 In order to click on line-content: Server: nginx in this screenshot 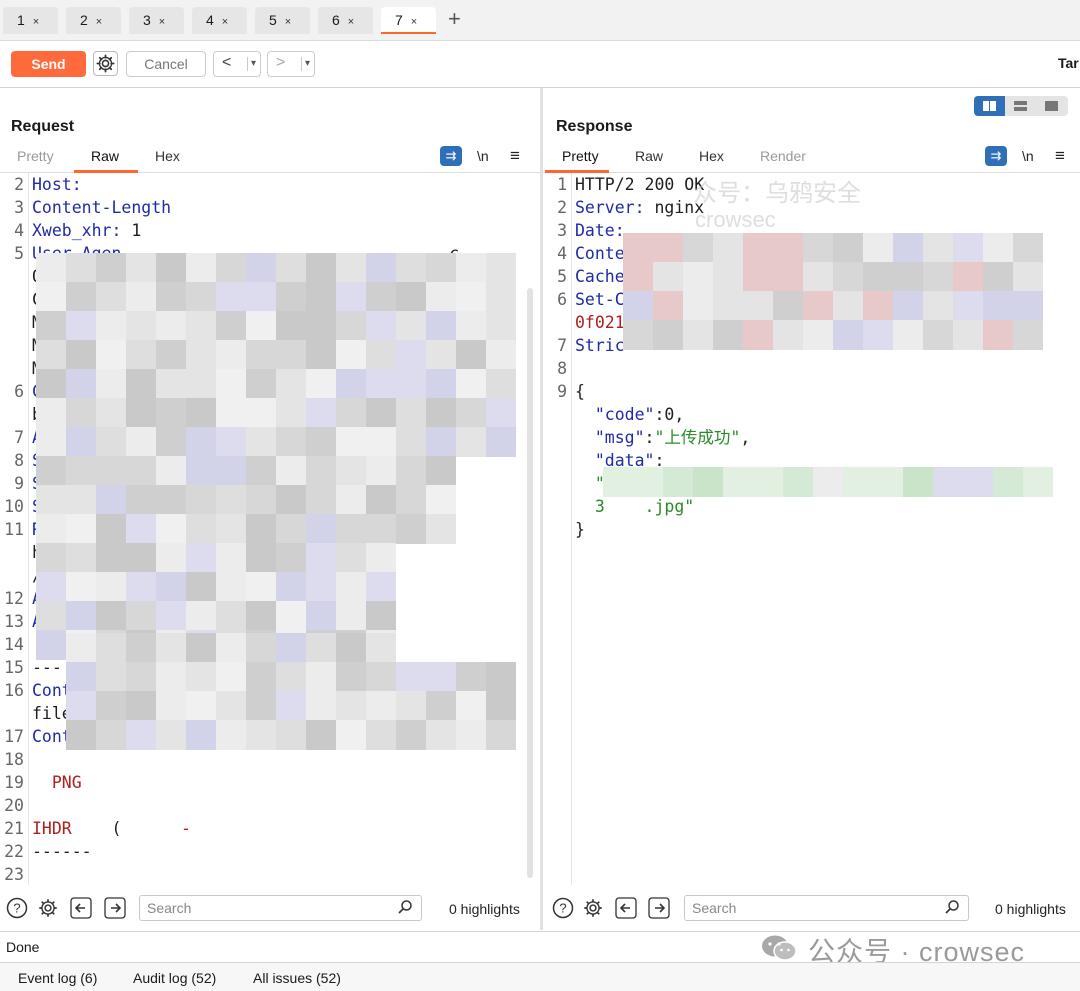, I will do `click(639, 207)`.